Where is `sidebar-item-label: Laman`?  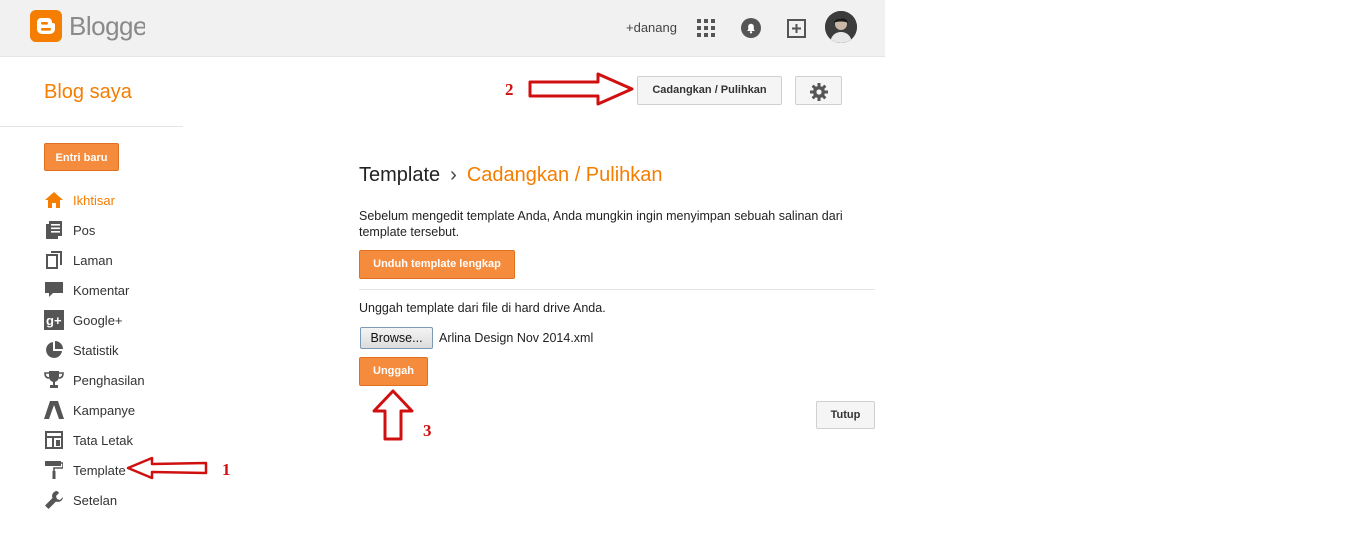
sidebar-item-label: Laman is located at coordinates (93, 260).